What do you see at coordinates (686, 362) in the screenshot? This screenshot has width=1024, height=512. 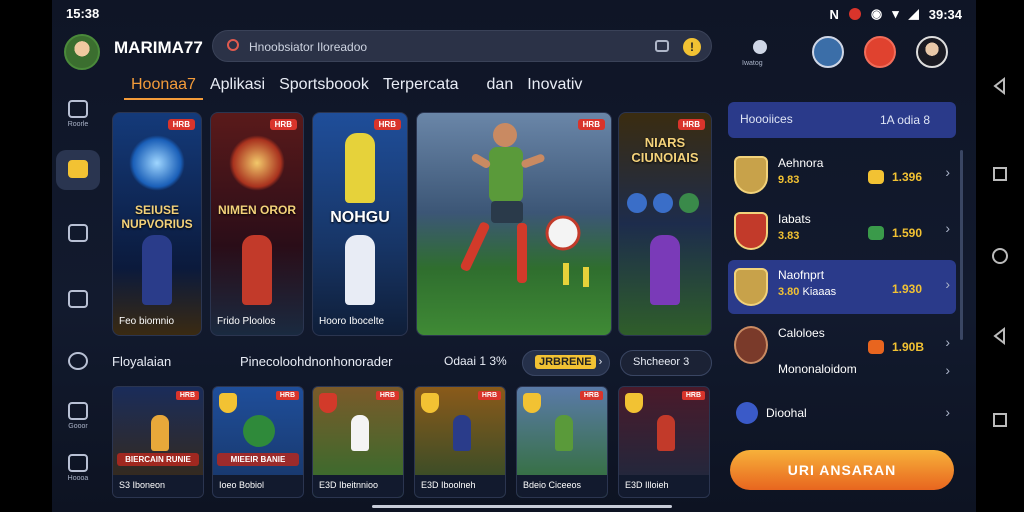 I see `pill-count: 3` at bounding box center [686, 362].